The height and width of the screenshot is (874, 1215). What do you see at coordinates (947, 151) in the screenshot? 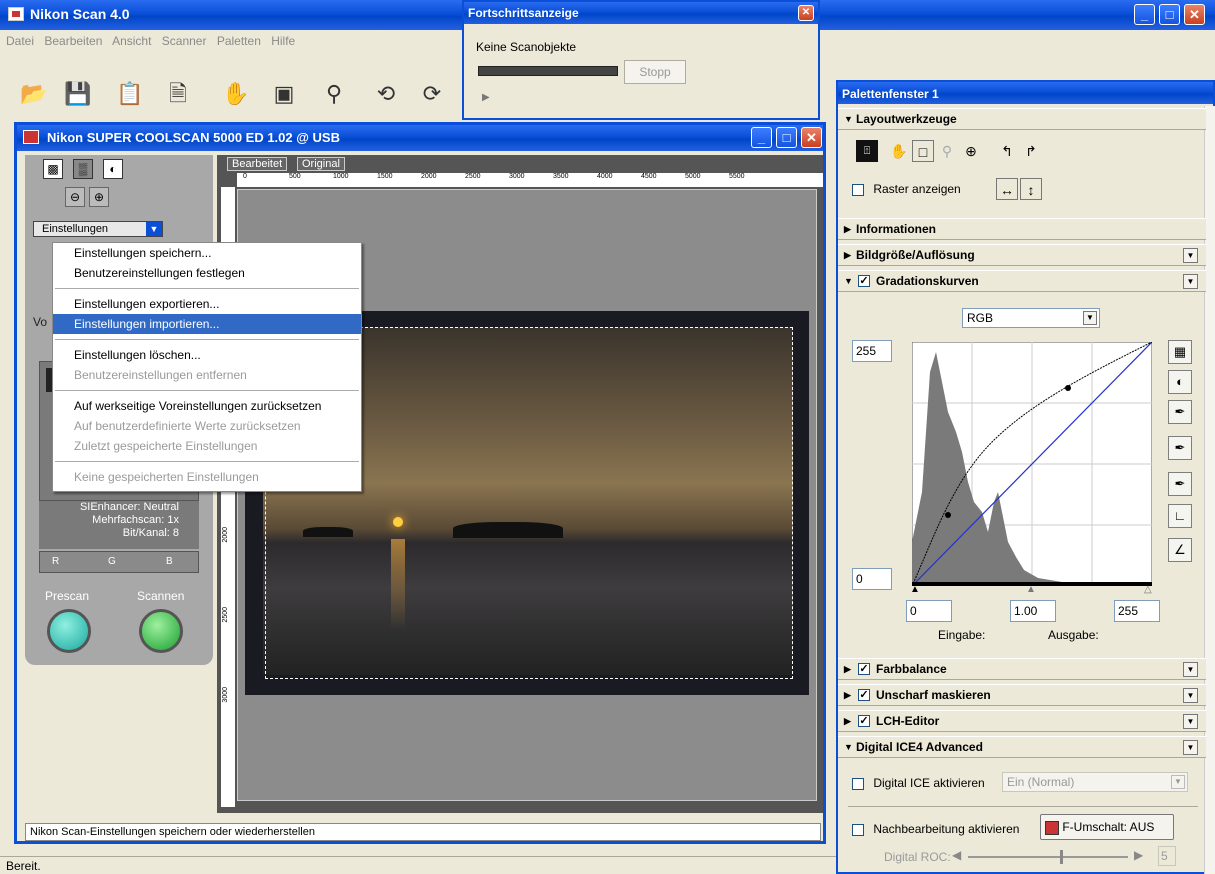
I see `zoom-tool-icon: ⚲` at bounding box center [947, 151].